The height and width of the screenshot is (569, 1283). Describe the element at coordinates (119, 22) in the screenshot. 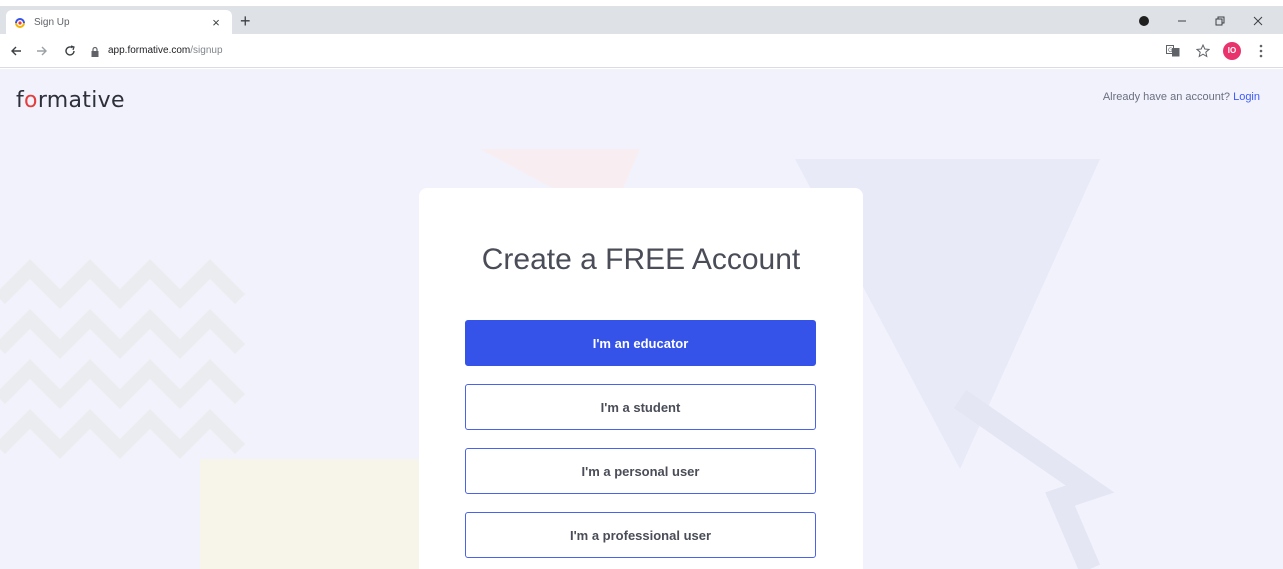

I see `browser-tab: Sign Up ×` at that location.